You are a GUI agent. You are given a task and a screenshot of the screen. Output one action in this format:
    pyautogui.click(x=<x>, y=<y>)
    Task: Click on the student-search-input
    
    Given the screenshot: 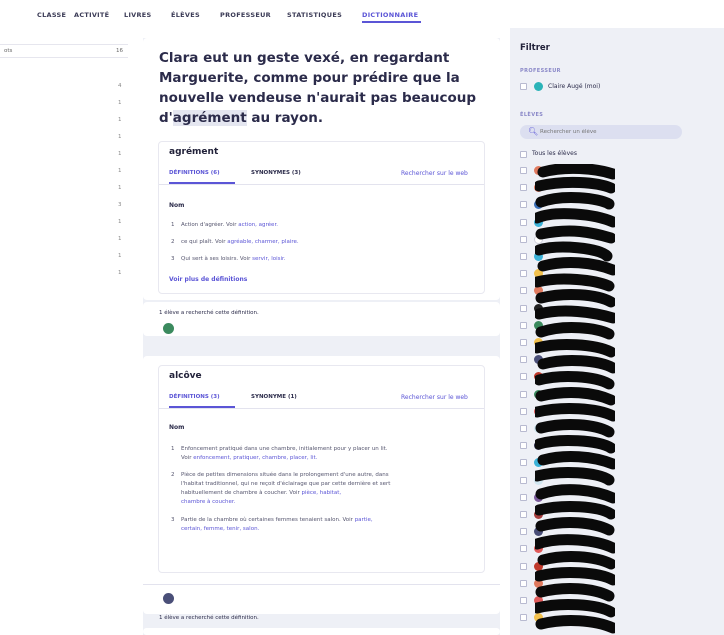 What is the action you would take?
    pyautogui.click(x=610, y=132)
    